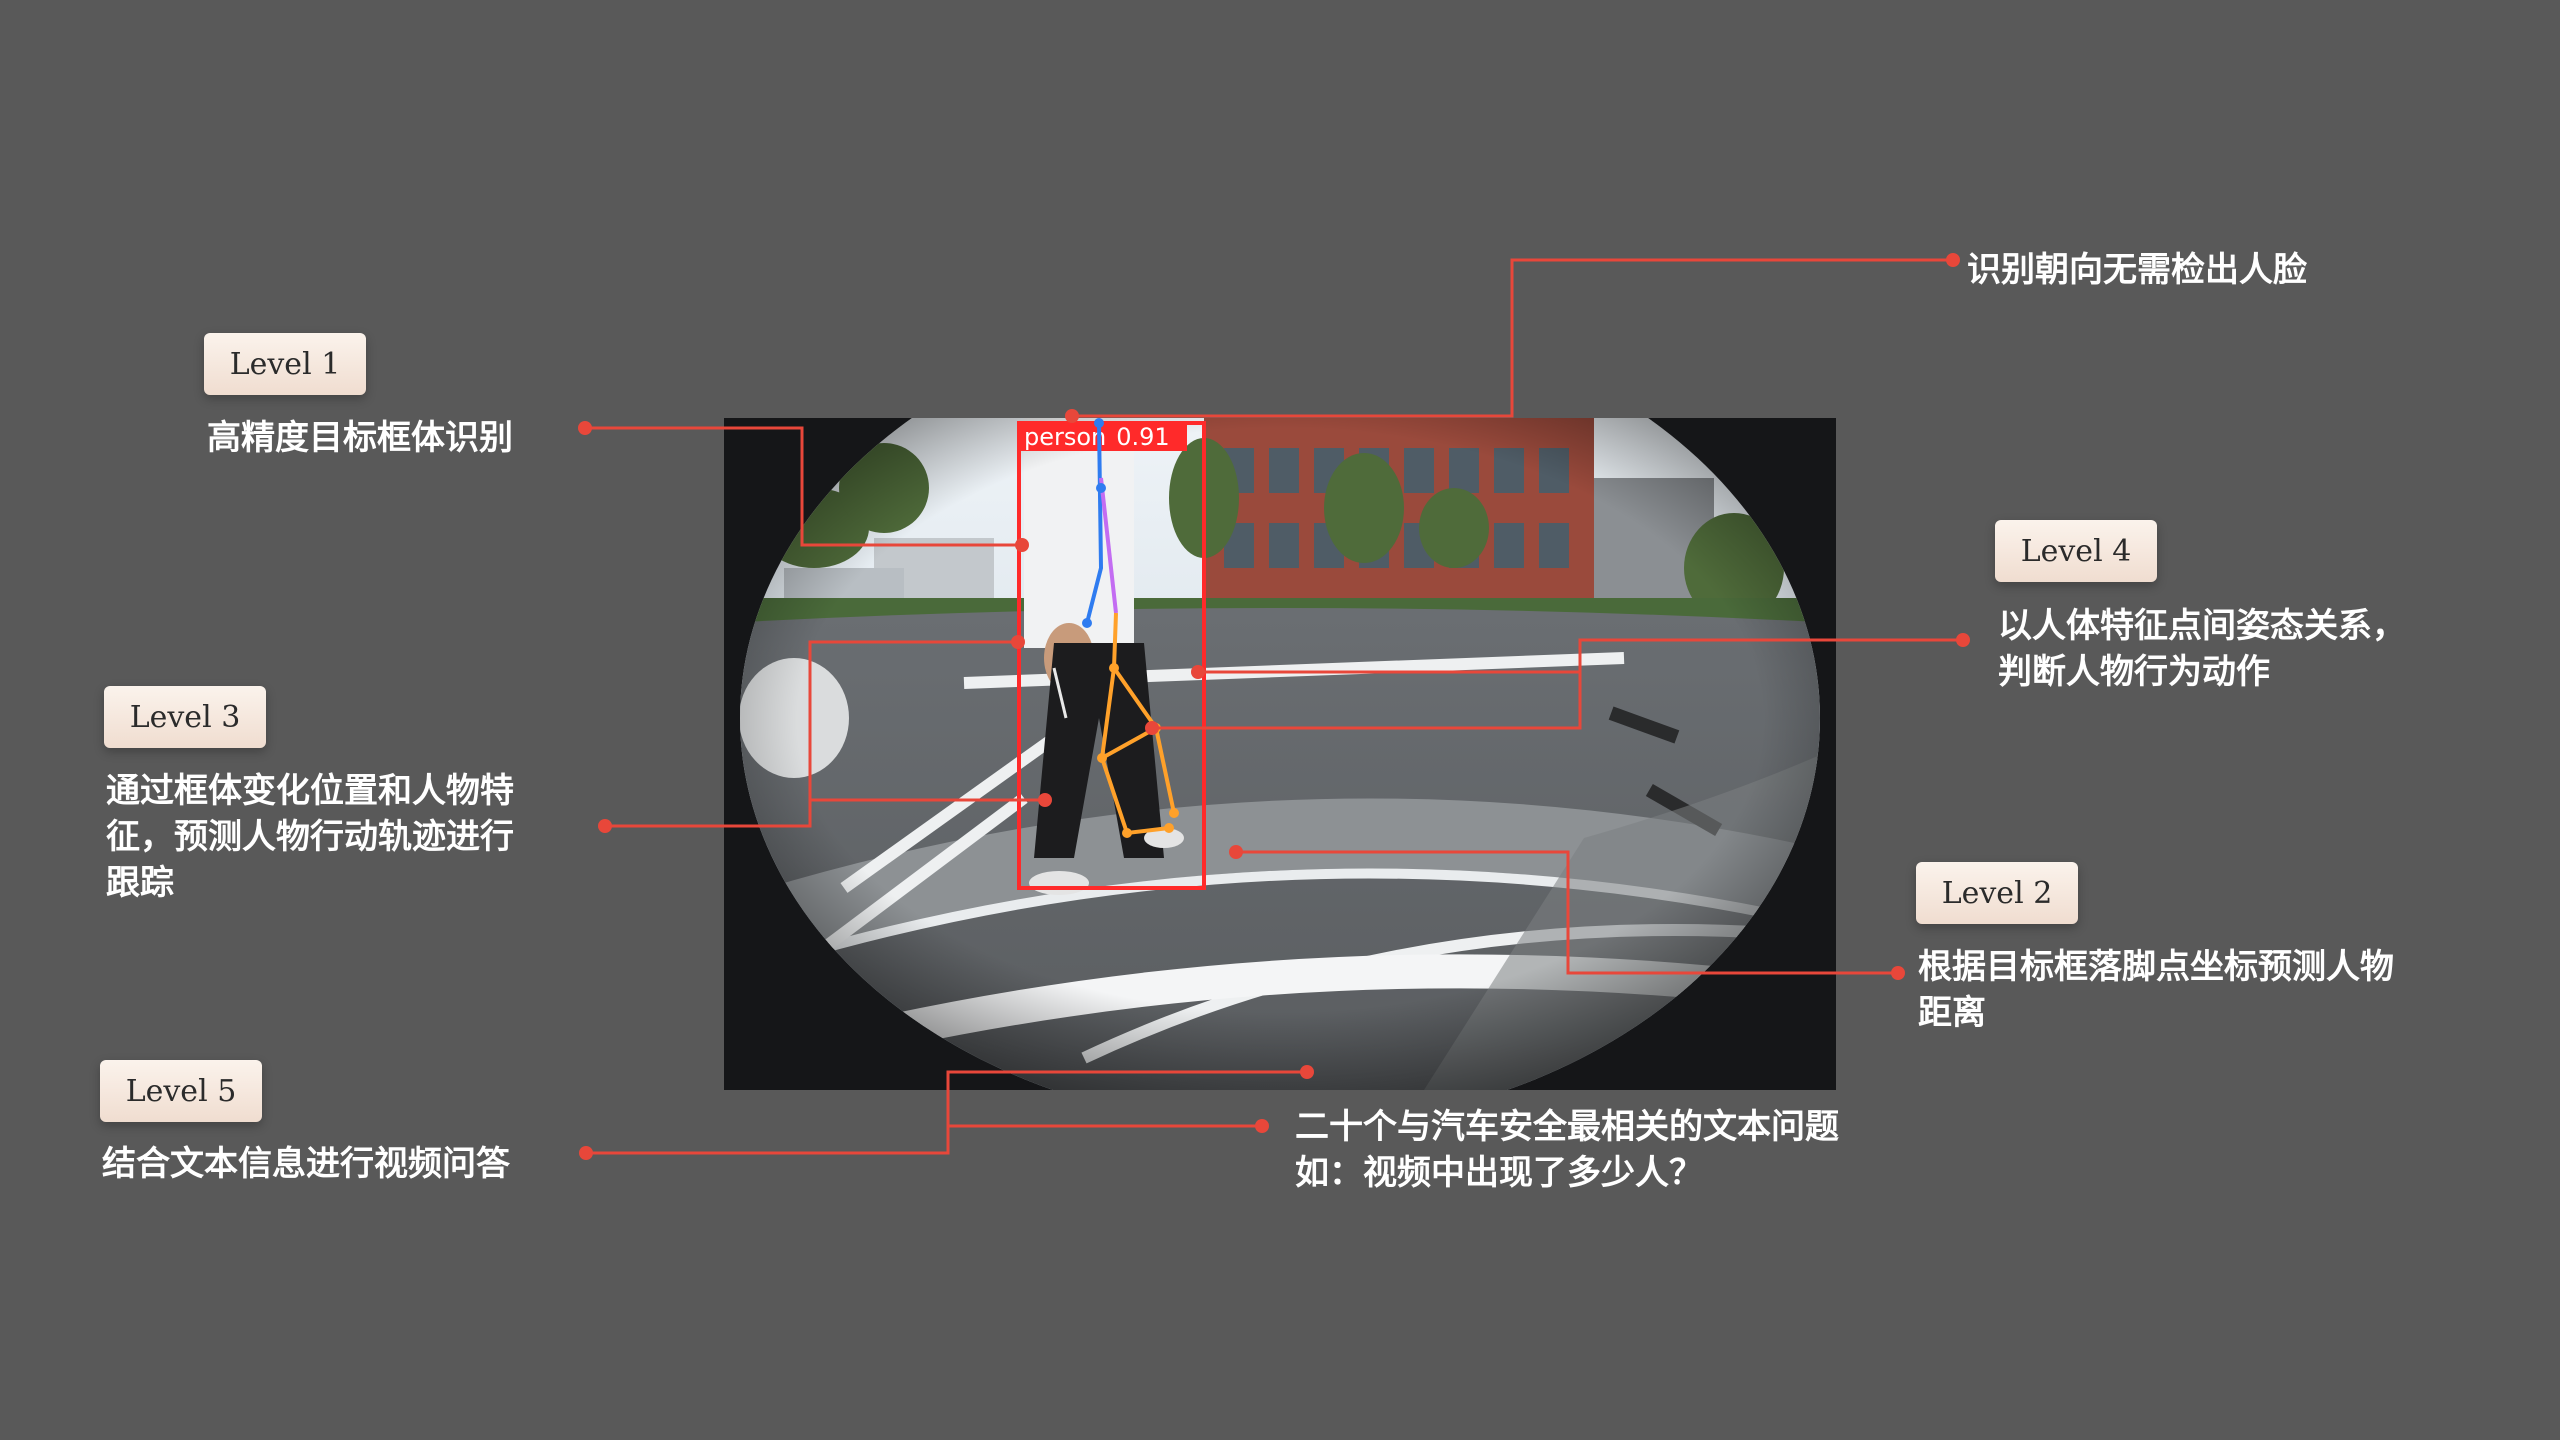 Image resolution: width=2560 pixels, height=1440 pixels. I want to click on level-4-badge: Level 4, so click(2076, 551).